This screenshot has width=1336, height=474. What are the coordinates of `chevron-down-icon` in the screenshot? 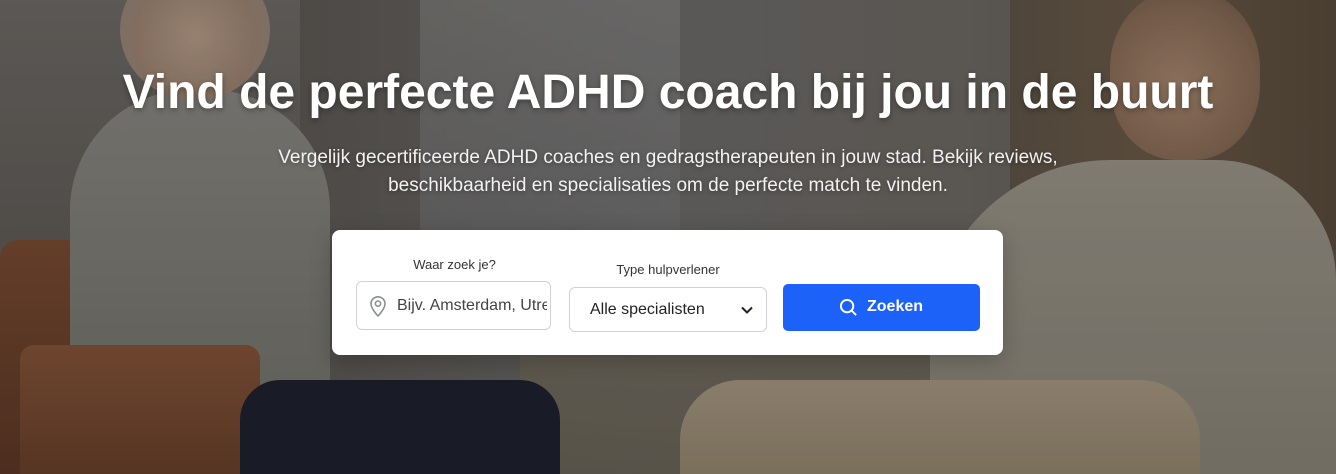 It's located at (747, 310).